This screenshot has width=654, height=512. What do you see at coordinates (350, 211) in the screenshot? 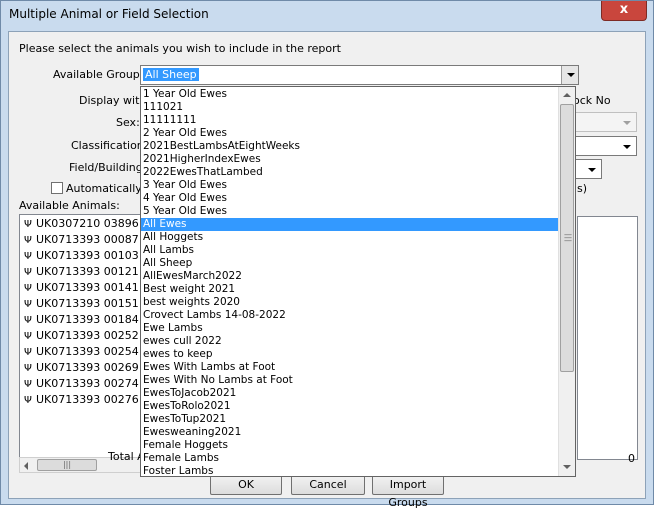
I see `dropdown-item: 5 Year Old Ewes` at bounding box center [350, 211].